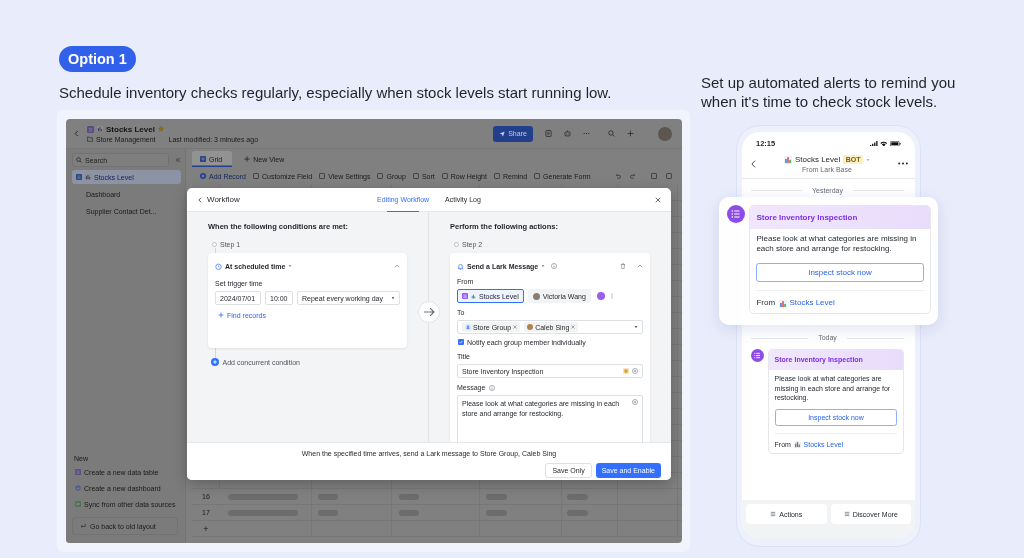 The height and width of the screenshot is (558, 1024). Describe the element at coordinates (160, 129) in the screenshot. I see `star-icon` at that location.